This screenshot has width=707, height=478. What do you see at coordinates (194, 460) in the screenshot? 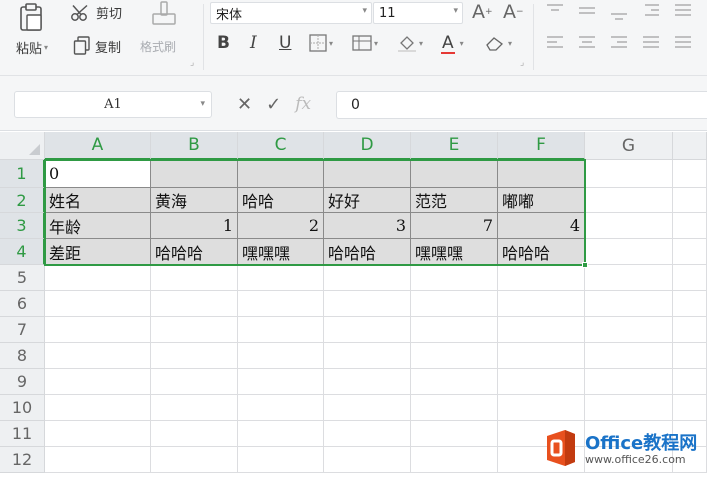
I see `cell-b12` at bounding box center [194, 460].